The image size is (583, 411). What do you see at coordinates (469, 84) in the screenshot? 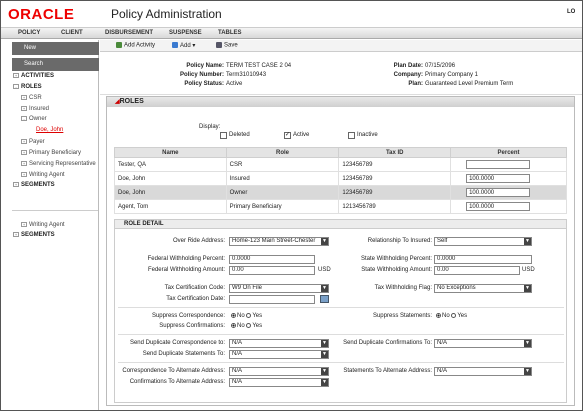
I see `plan-value: Guaranteed Level Premium Term` at bounding box center [469, 84].